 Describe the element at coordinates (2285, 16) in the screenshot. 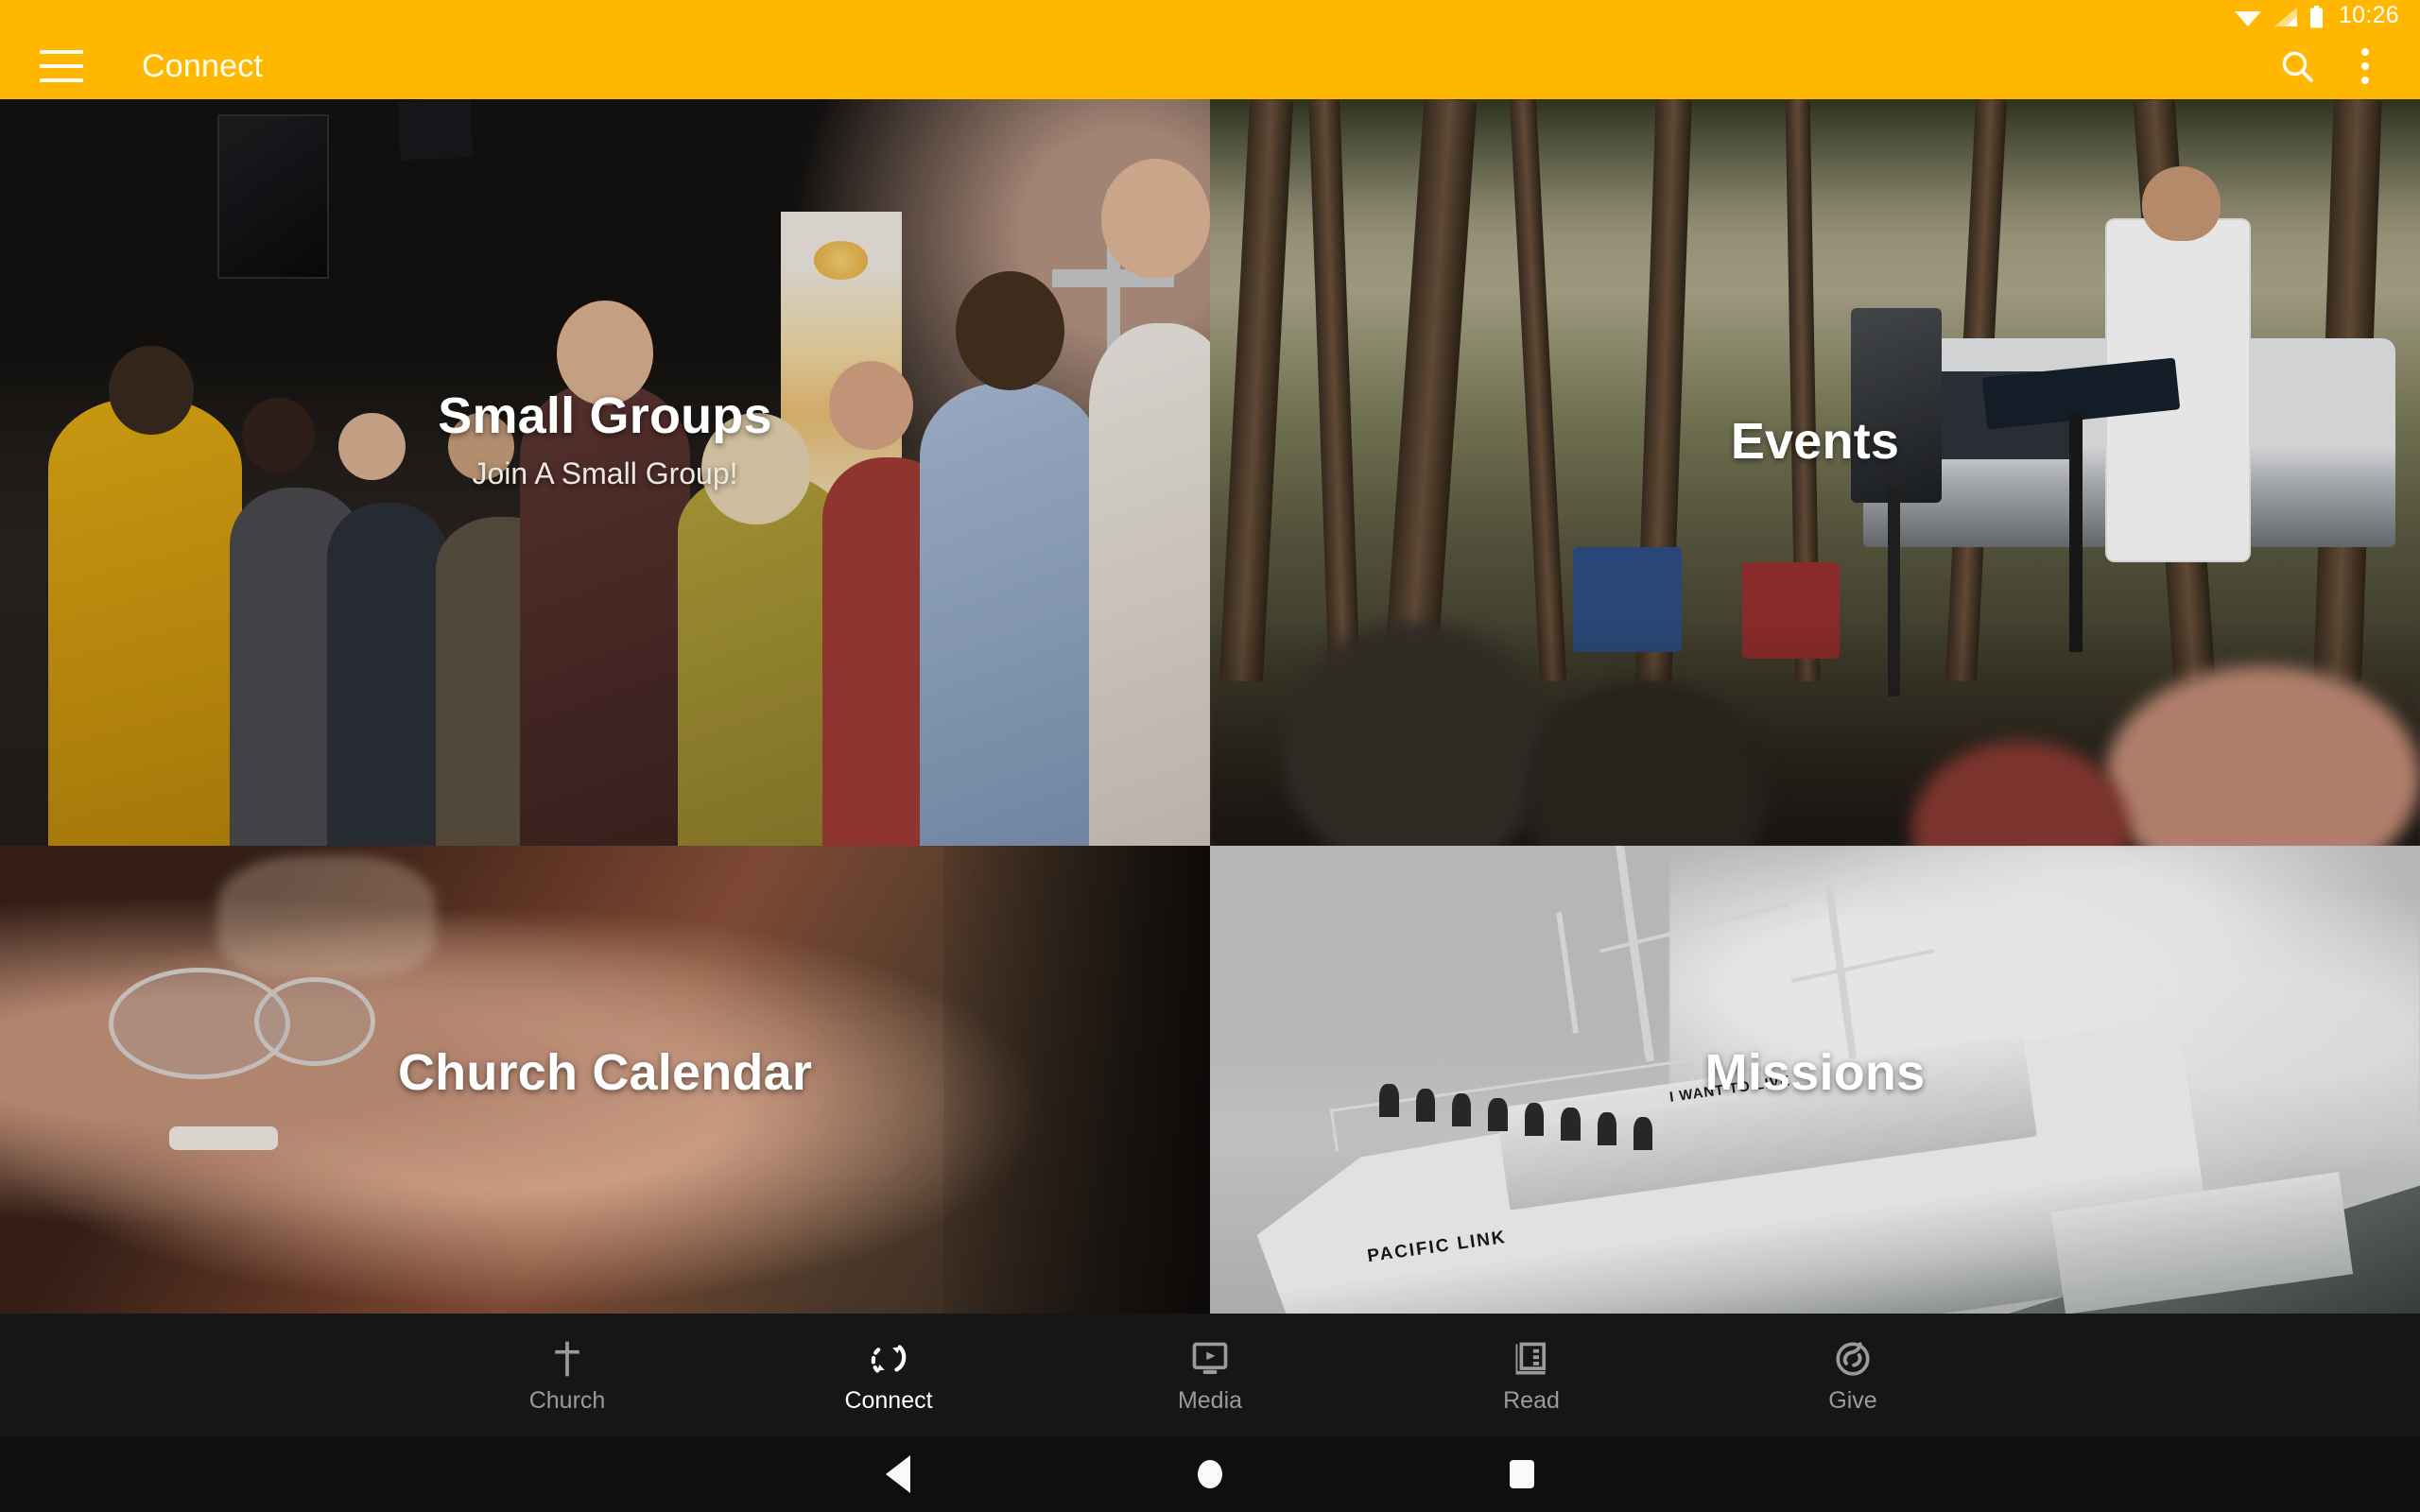

I see `cellular-signal-icon` at that location.